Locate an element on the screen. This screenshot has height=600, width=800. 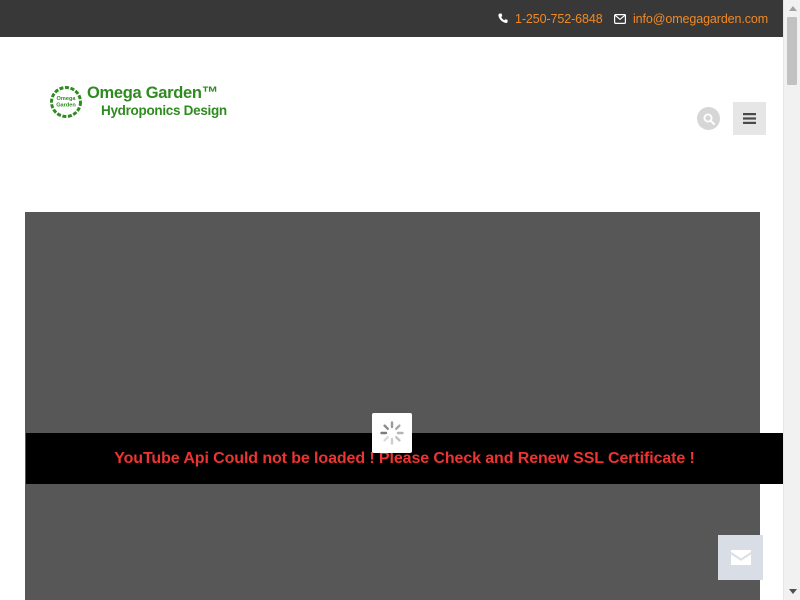
email-address: info@omegagarden.com is located at coordinates (701, 18).